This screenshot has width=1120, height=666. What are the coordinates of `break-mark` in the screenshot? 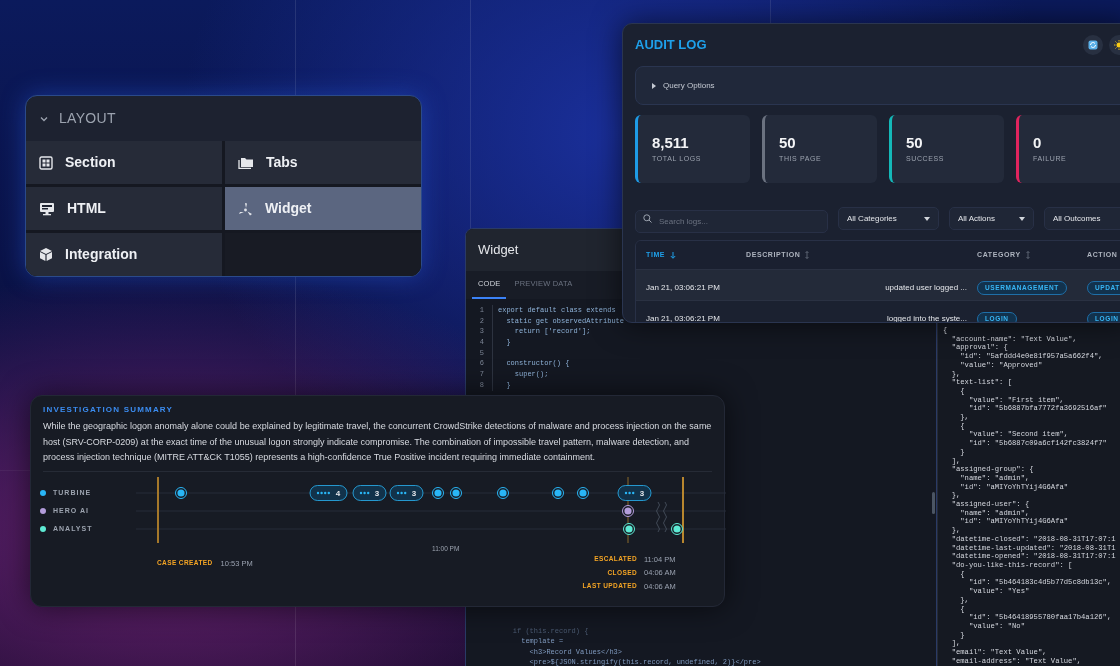 It's located at (661, 516).